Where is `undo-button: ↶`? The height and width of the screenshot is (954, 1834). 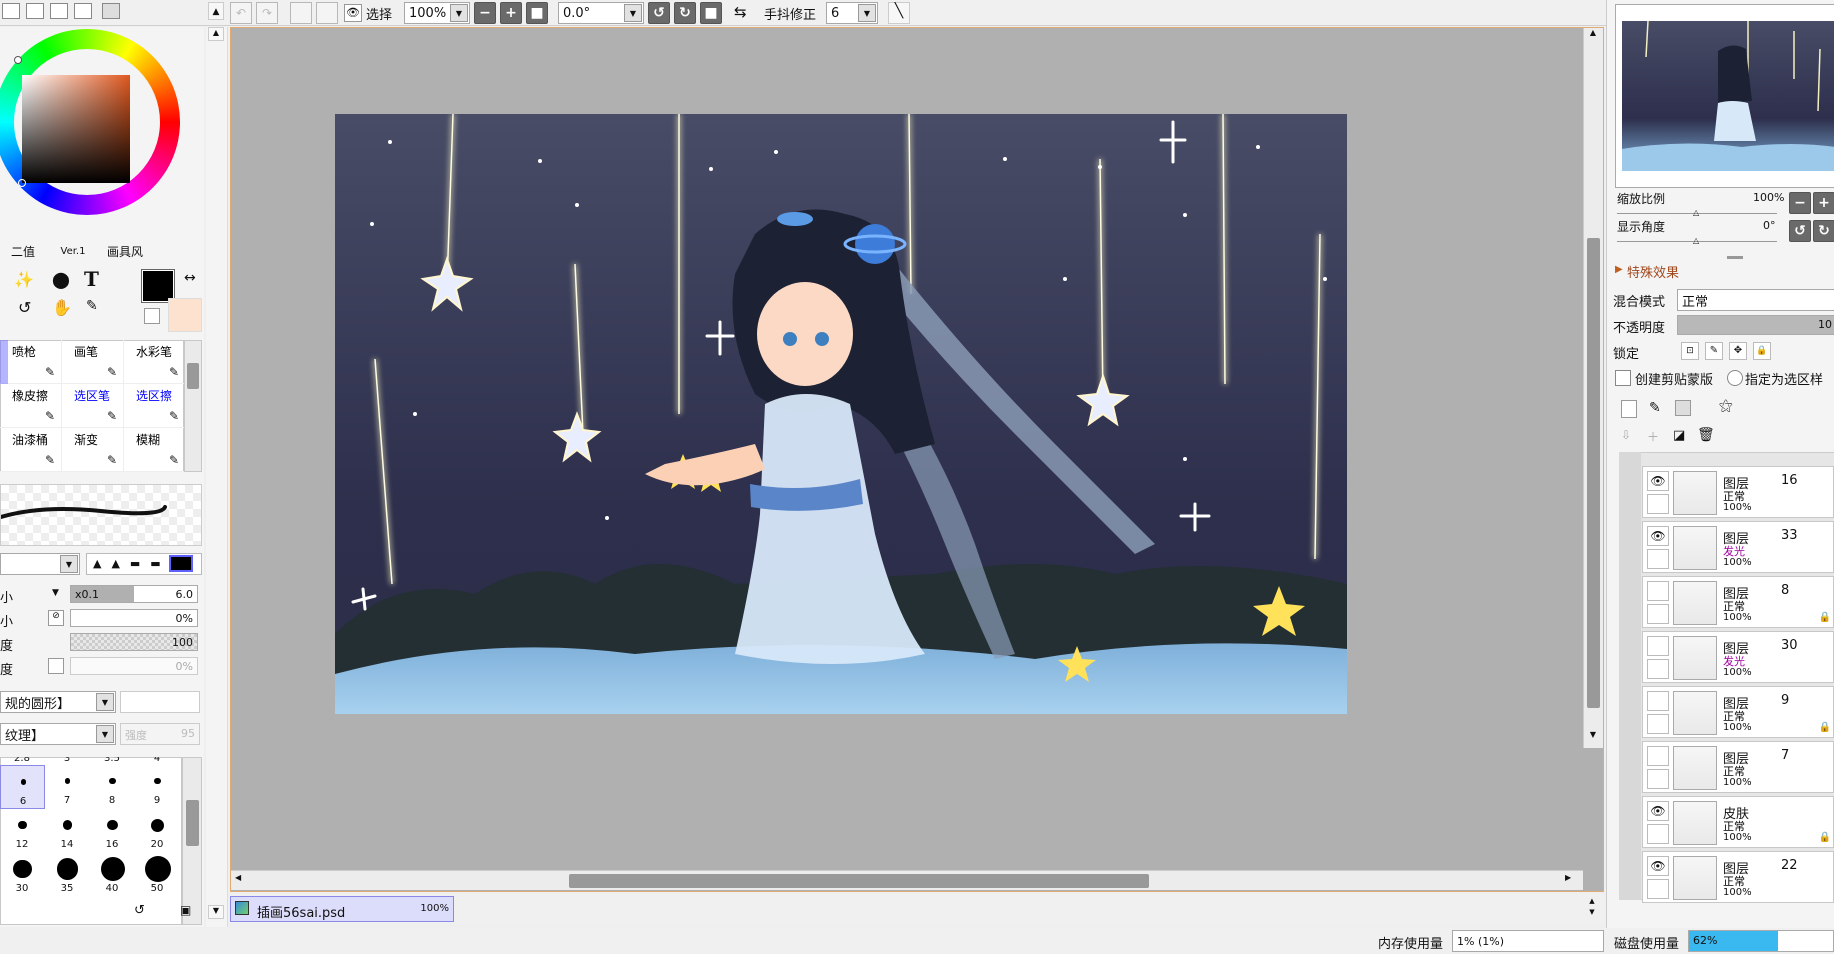
undo-button: ↶ is located at coordinates (241, 13).